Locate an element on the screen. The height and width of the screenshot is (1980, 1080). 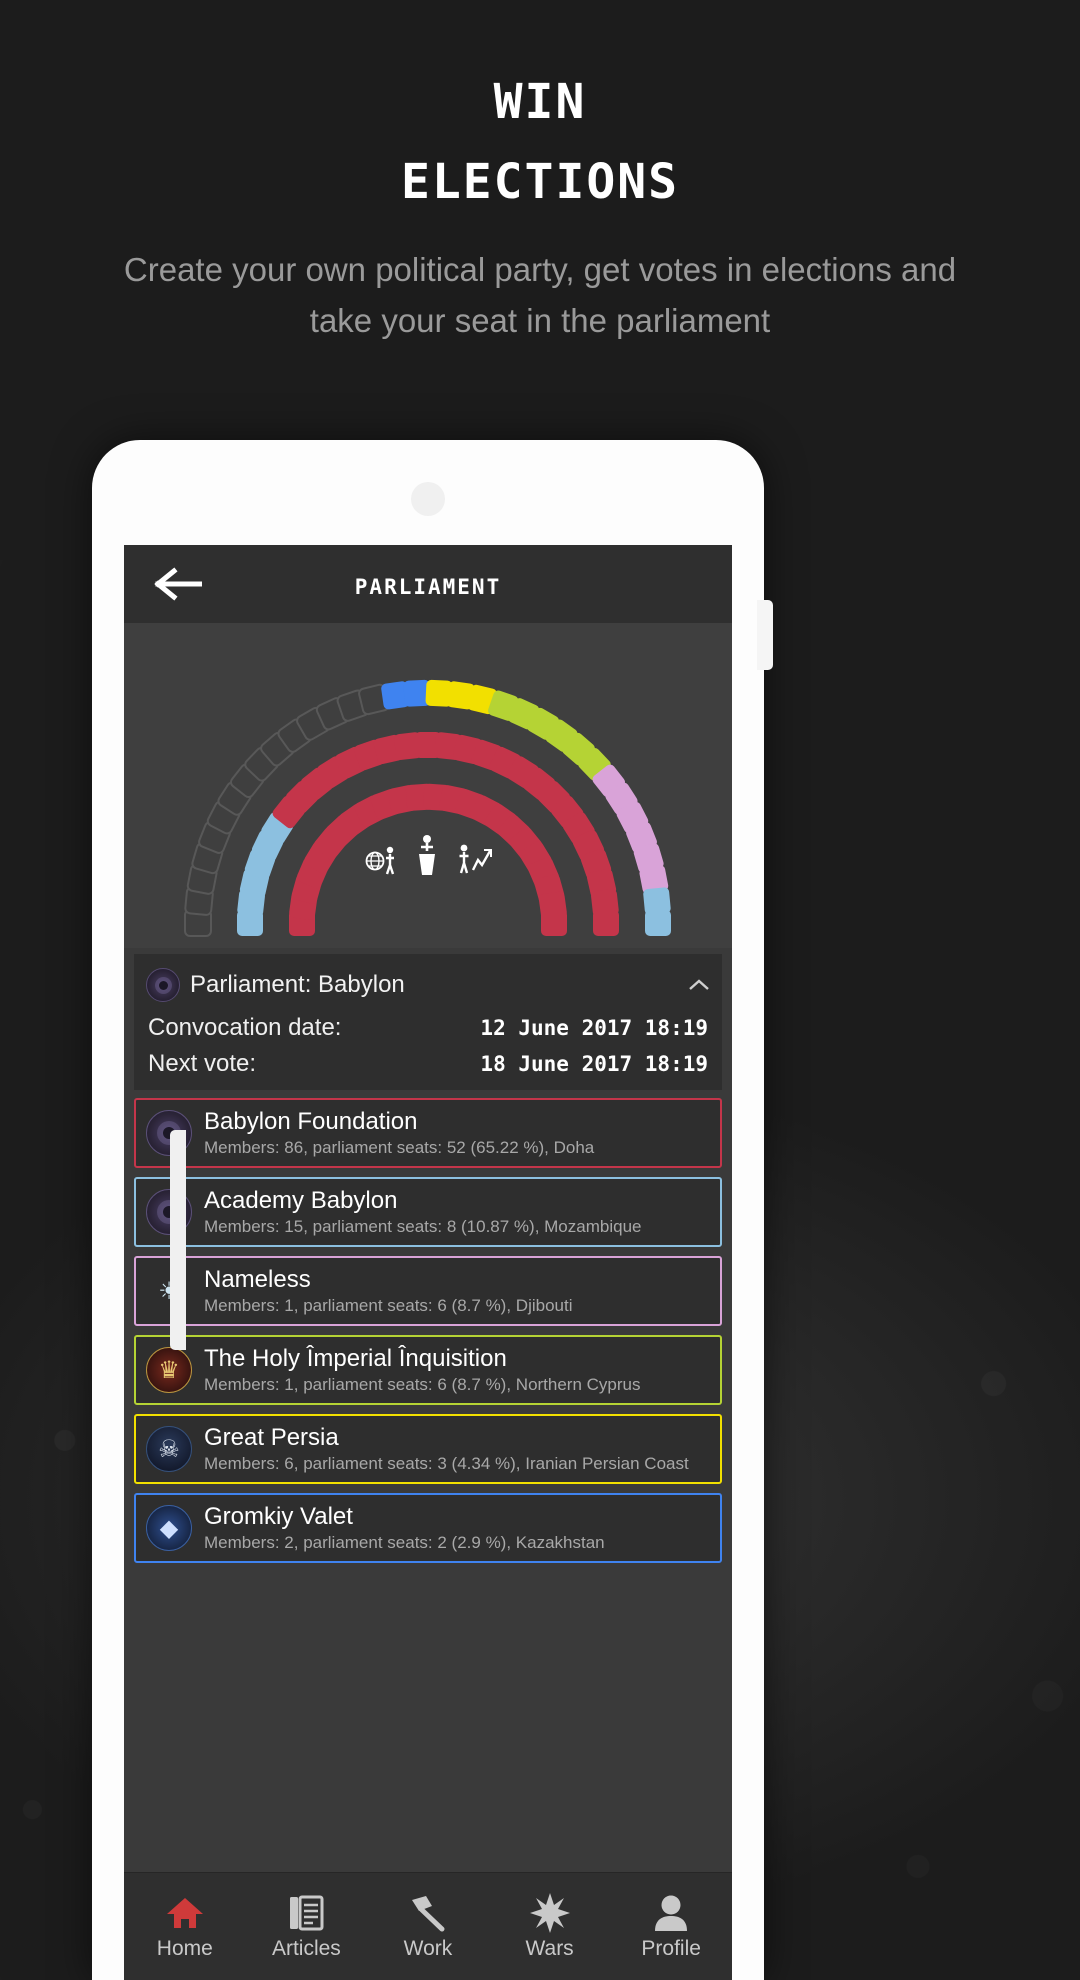
party-name: Nameless is located at coordinates (257, 1279).